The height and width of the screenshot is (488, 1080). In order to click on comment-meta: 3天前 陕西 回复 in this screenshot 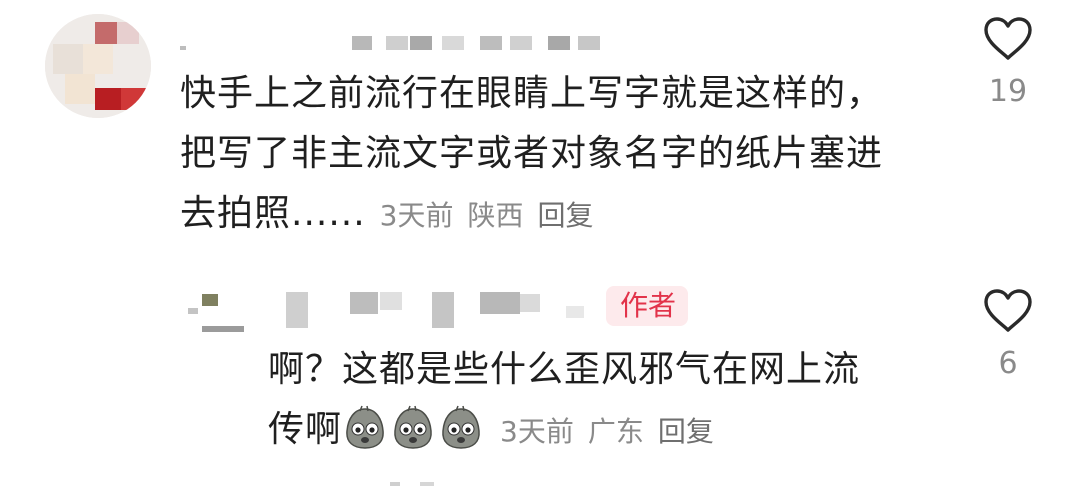, I will do `click(480, 215)`.